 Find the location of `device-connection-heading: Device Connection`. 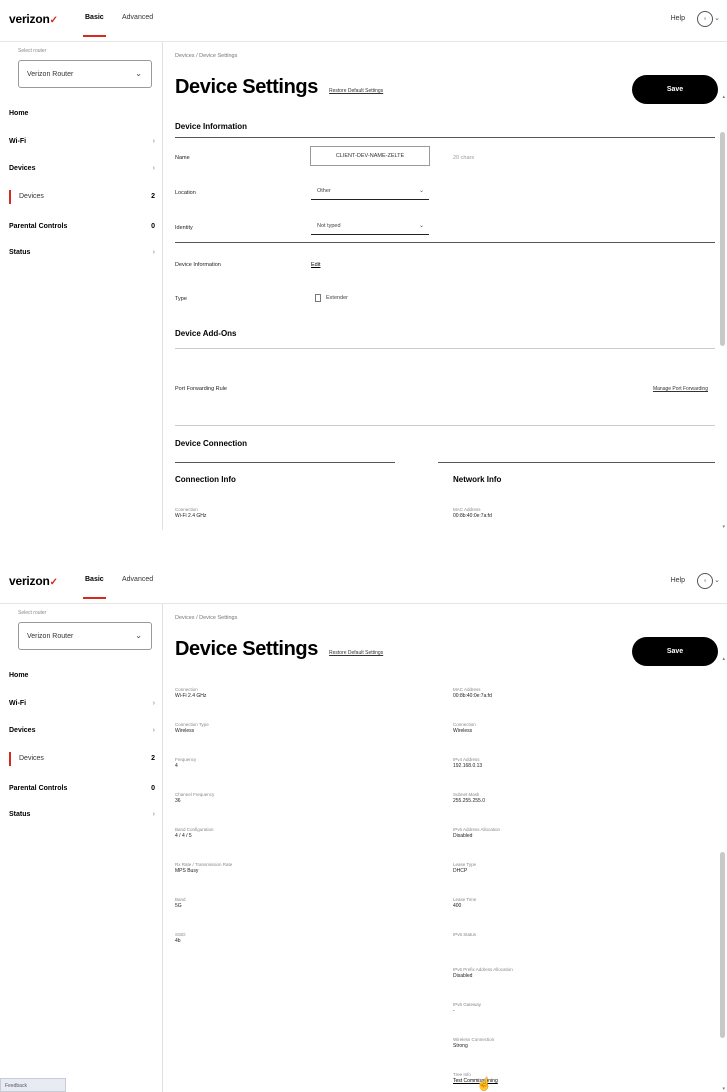

device-connection-heading: Device Connection is located at coordinates (211, 443).